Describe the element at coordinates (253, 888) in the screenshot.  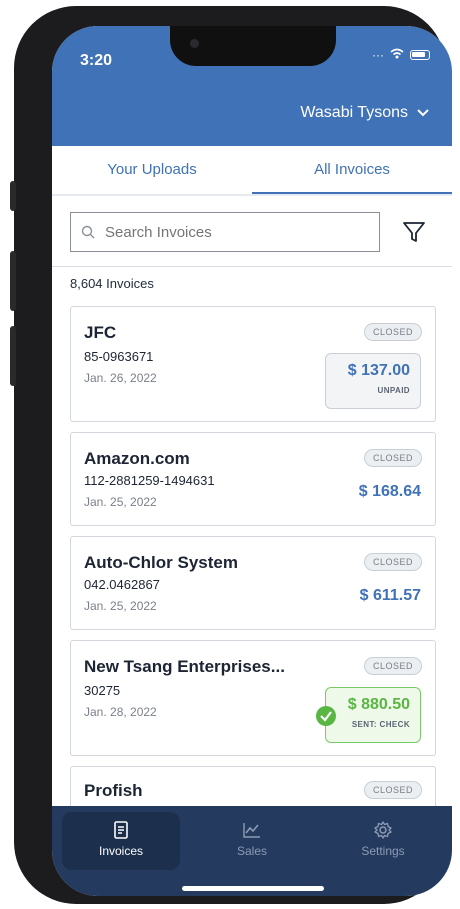
I see `home-indicator` at that location.